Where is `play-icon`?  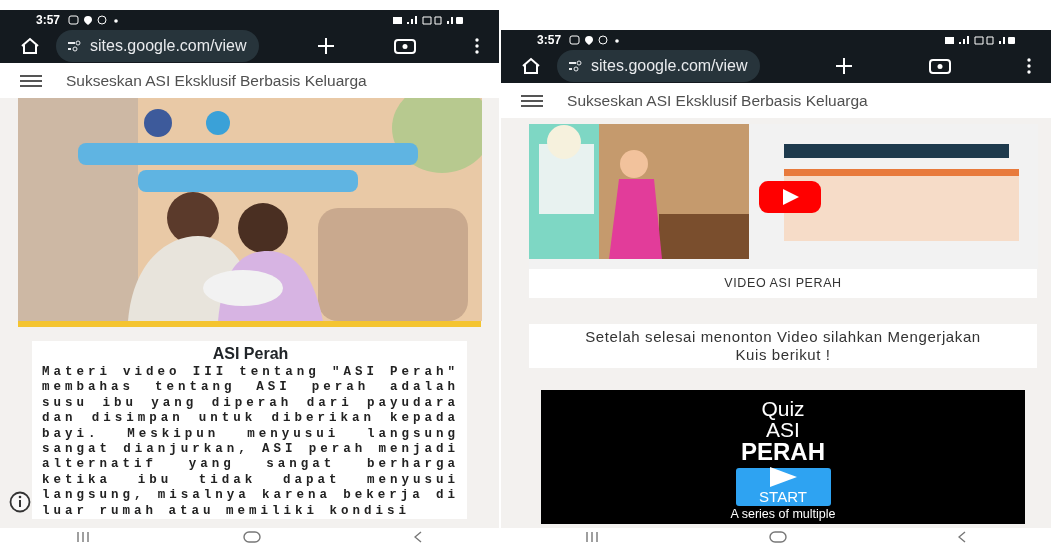 play-icon is located at coordinates (783, 477).